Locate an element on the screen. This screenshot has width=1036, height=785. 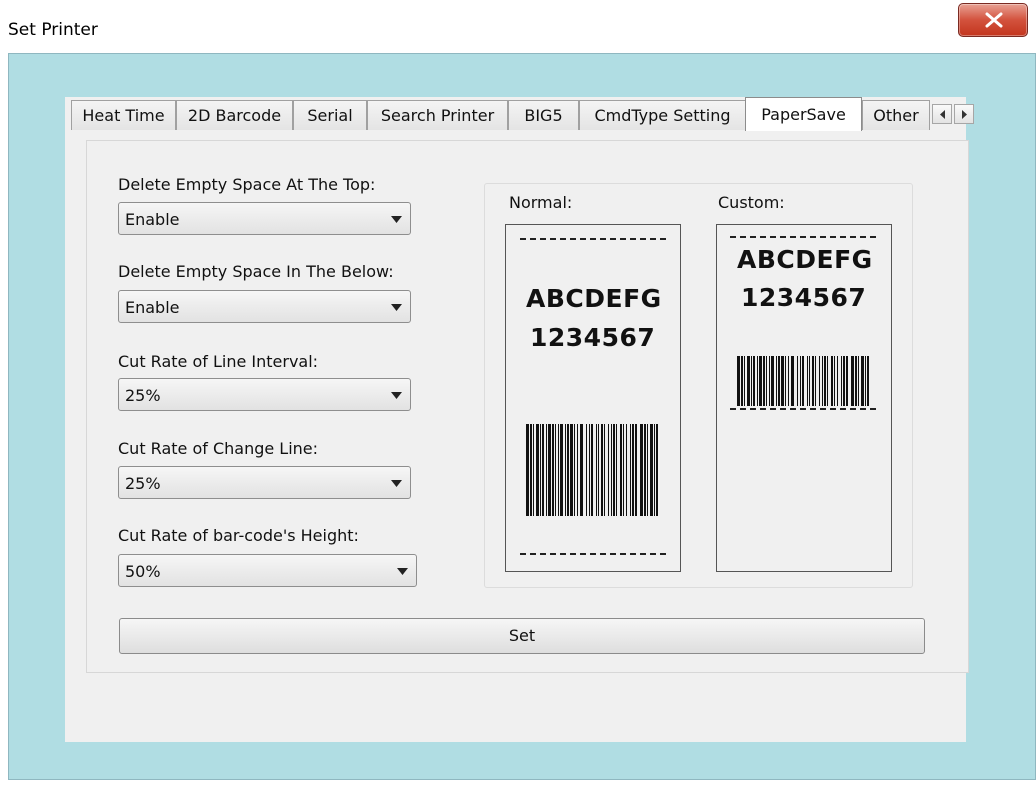
title-bar: Set Printer is located at coordinates (518, 28).